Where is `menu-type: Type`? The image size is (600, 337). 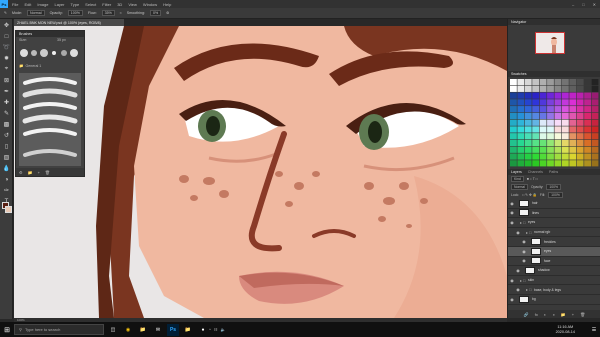 menu-type: Type is located at coordinates (75, 4).